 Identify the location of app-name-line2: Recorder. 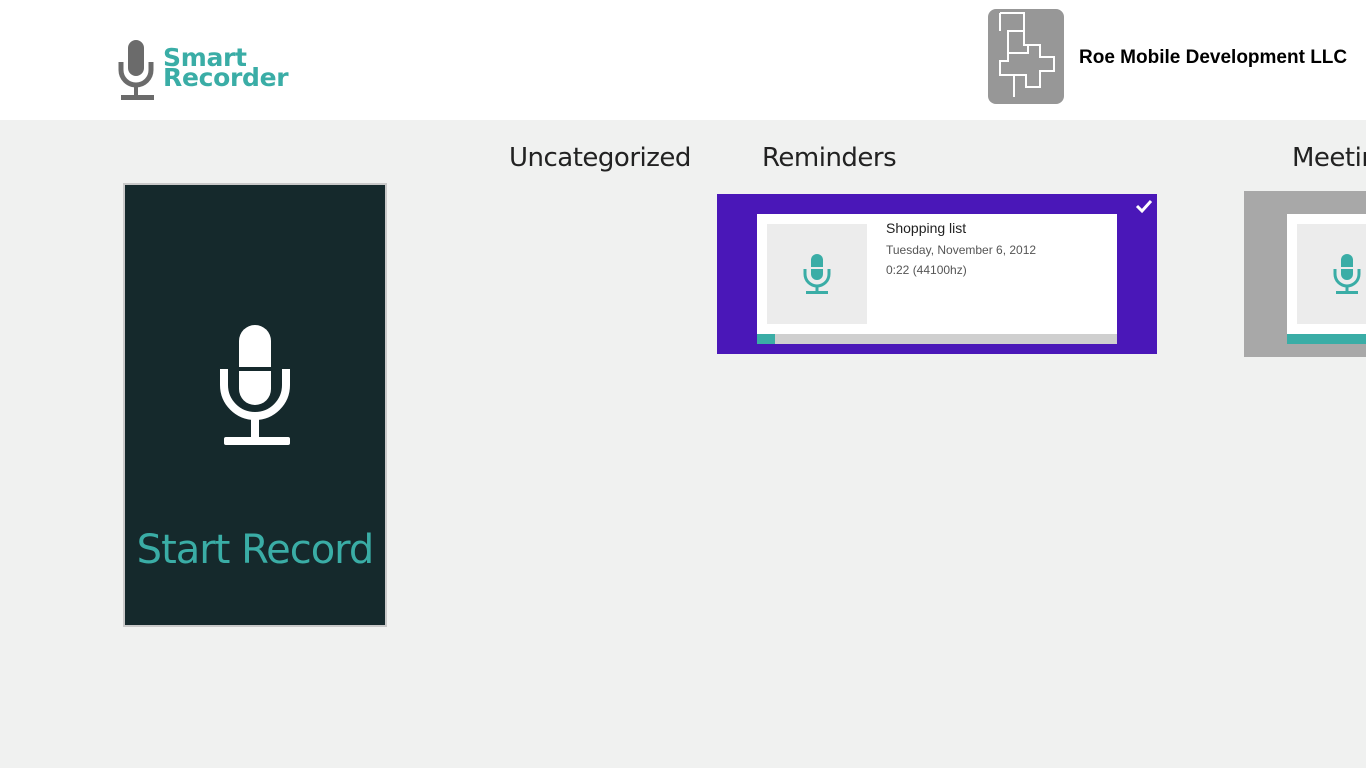
(226, 77).